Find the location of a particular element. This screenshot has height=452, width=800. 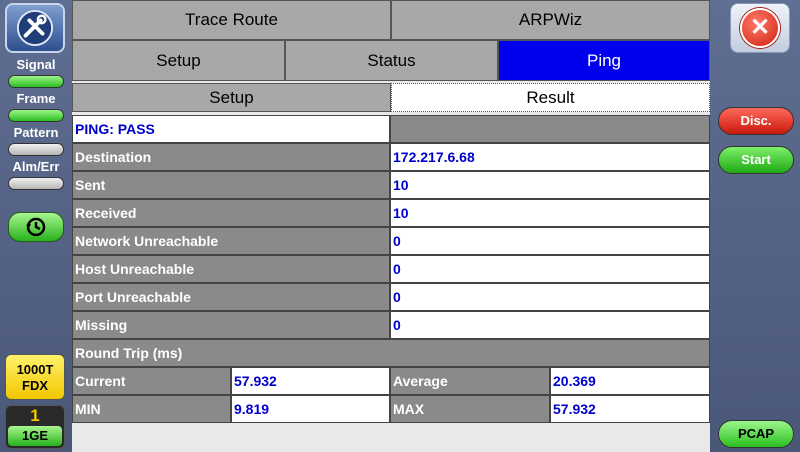

average-label: Average is located at coordinates (470, 381).